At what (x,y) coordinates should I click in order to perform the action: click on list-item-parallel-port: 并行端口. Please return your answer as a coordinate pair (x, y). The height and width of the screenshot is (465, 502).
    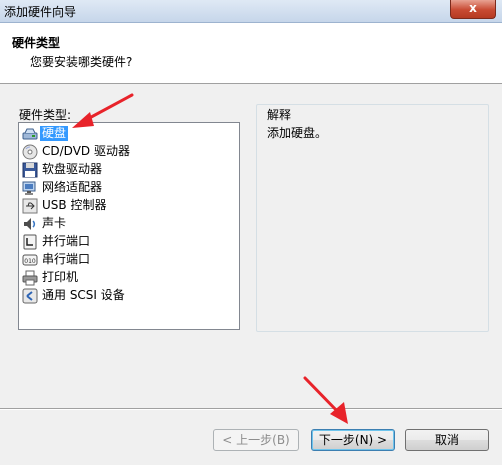
    Looking at the image, I should click on (57, 241).